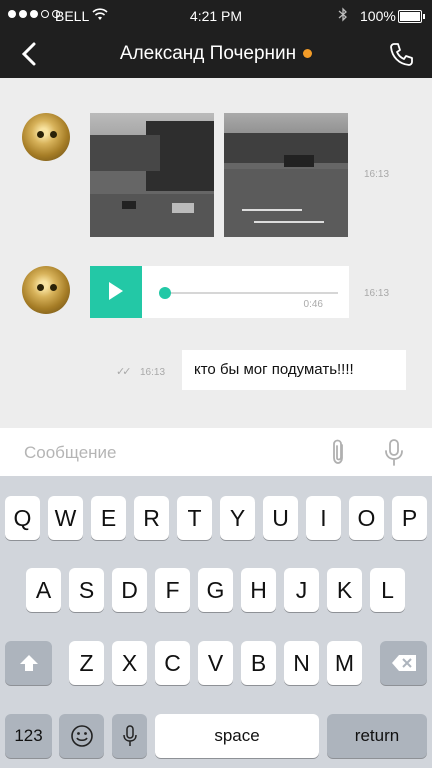 This screenshot has height=768, width=432. I want to click on message-composer, so click(216, 452).